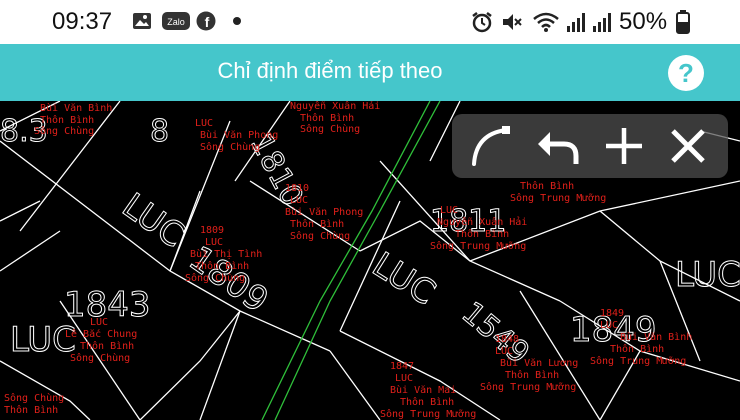 The image size is (740, 420). Describe the element at coordinates (423, 390) in the screenshot. I see `owner-label: Bùi Văn Mai` at that location.